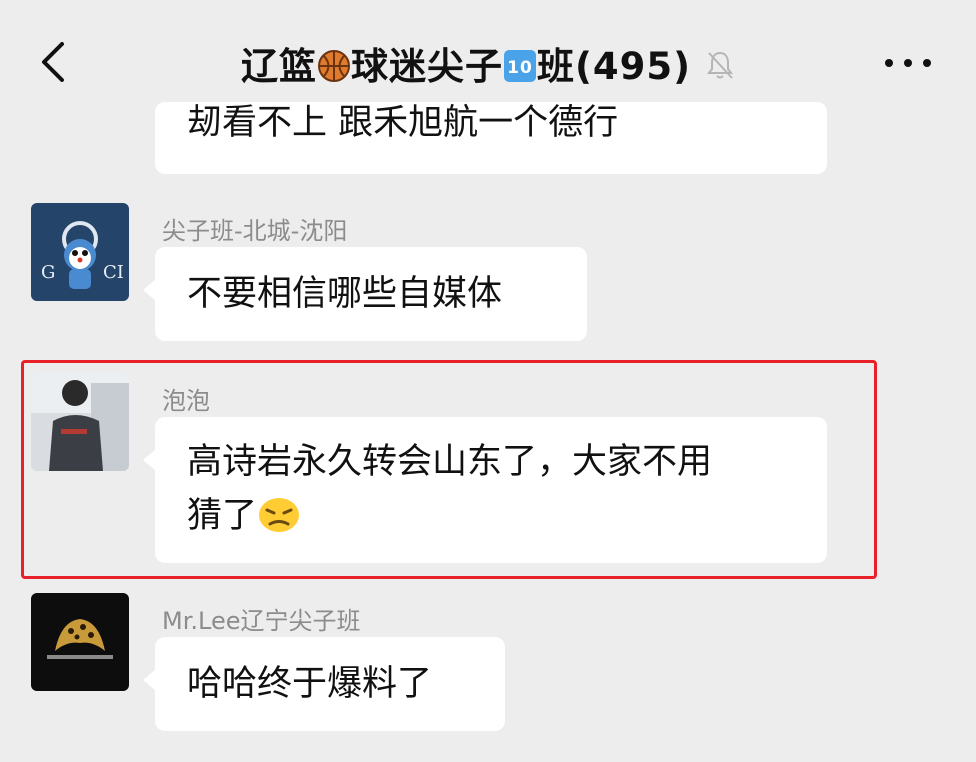  Describe the element at coordinates (908, 63) in the screenshot. I see `more-dots-icon` at that location.